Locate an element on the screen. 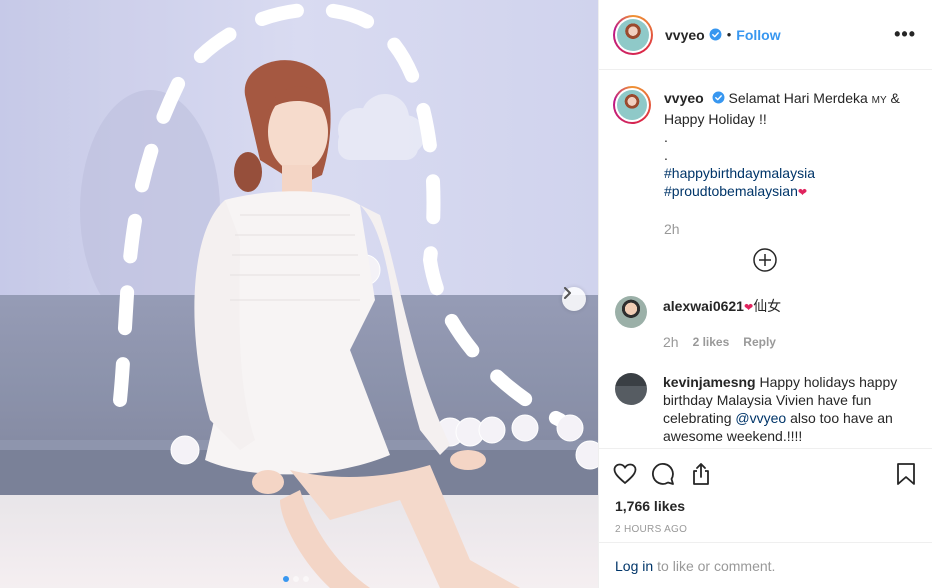 This screenshot has height=588, width=932. comment-text: 仙女 is located at coordinates (767, 306).